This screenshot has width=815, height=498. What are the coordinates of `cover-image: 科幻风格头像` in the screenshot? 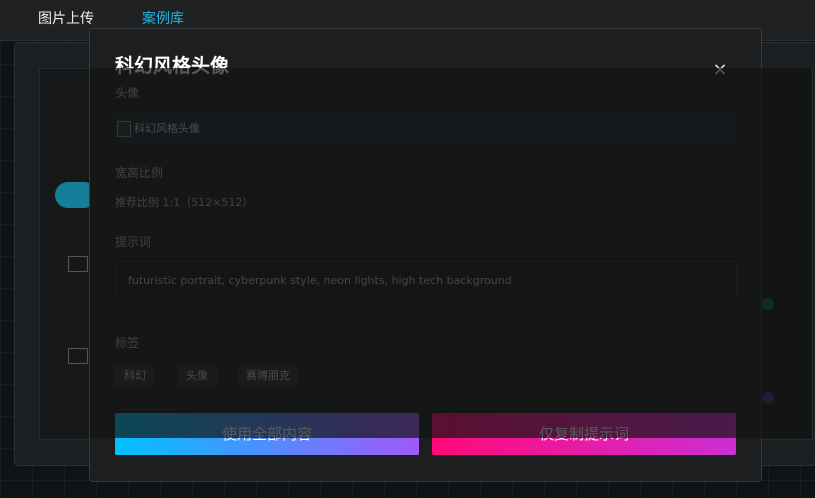 It's located at (426, 129).